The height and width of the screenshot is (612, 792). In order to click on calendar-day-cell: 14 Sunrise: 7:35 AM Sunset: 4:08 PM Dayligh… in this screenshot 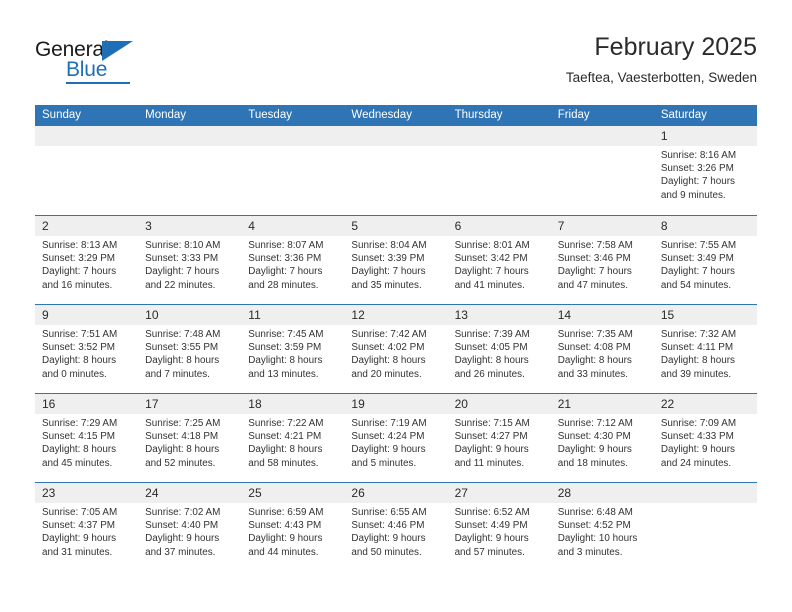, I will do `click(602, 349)`.